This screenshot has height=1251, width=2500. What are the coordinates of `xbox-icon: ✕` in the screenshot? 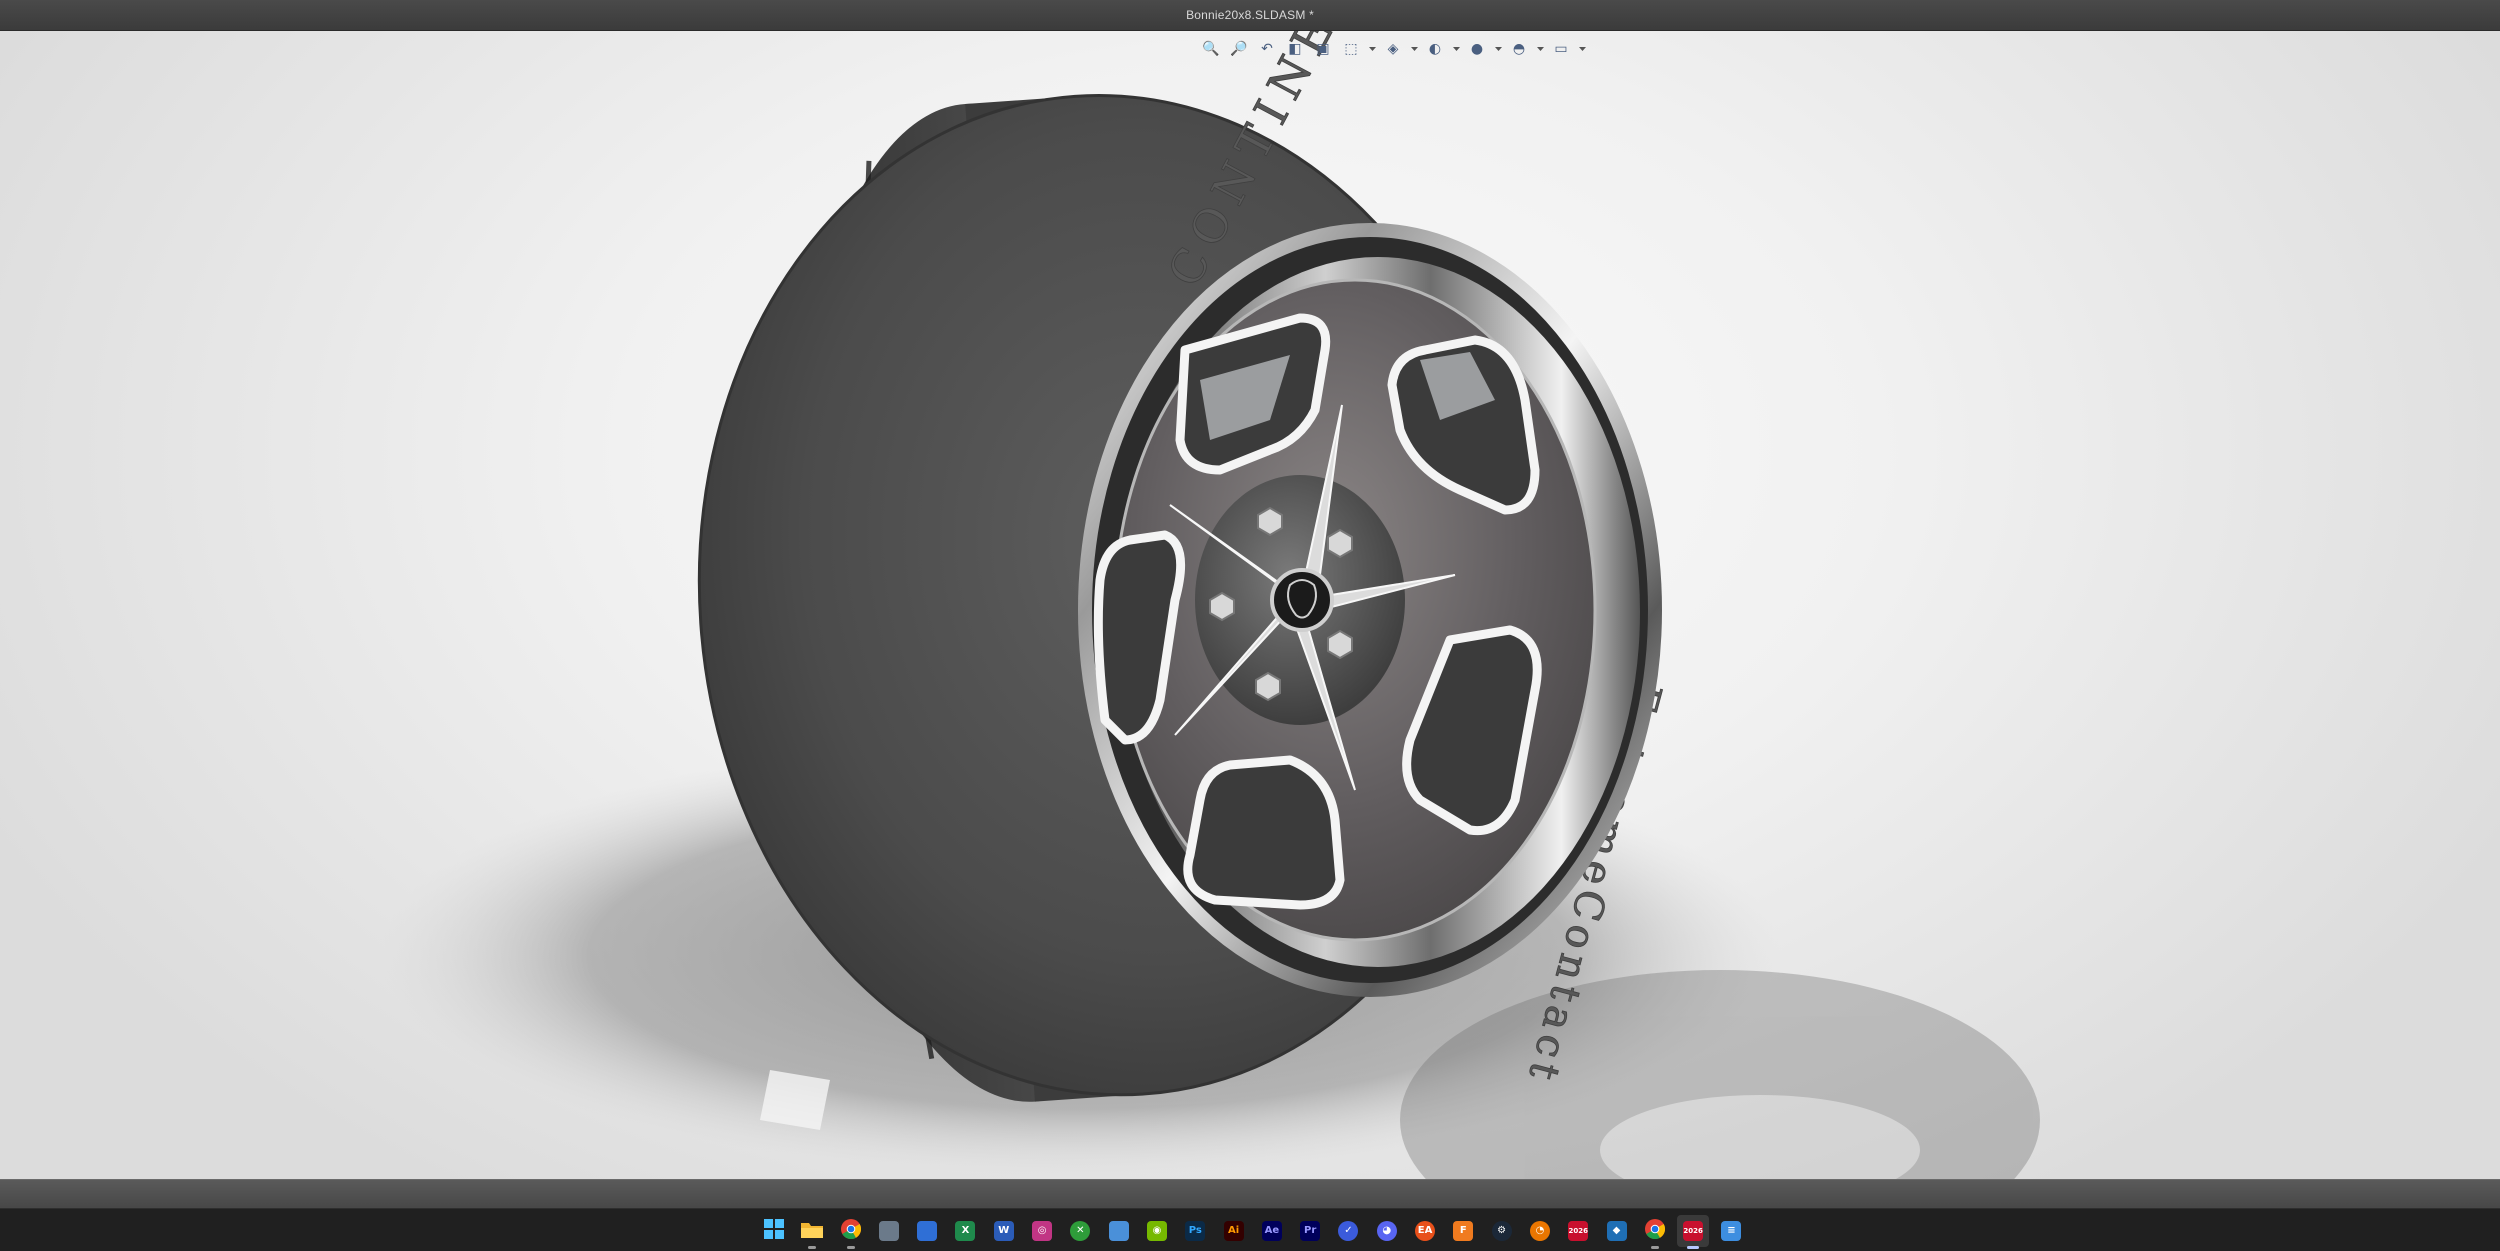 It's located at (1080, 1231).